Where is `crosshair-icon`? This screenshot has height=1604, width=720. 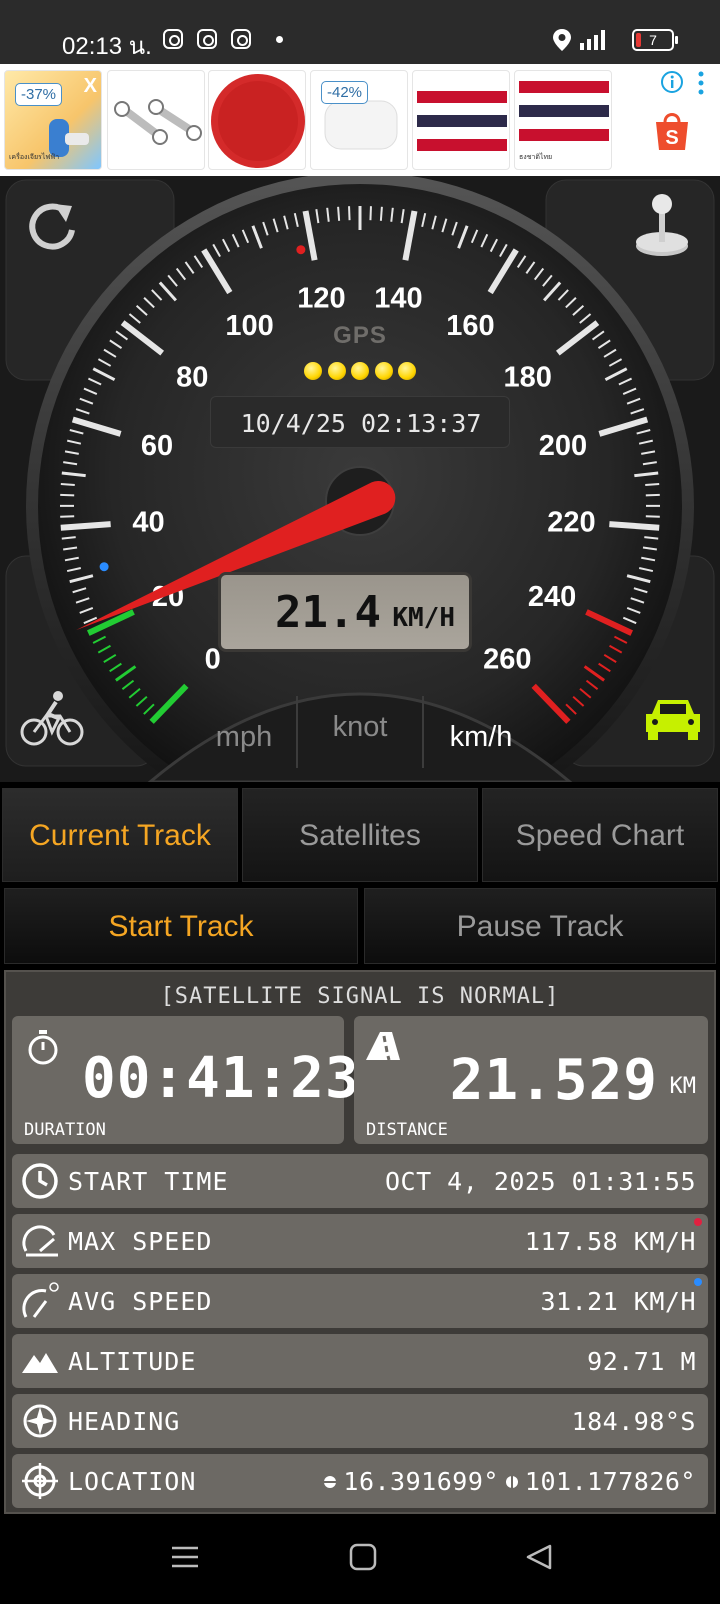 crosshair-icon is located at coordinates (40, 1481).